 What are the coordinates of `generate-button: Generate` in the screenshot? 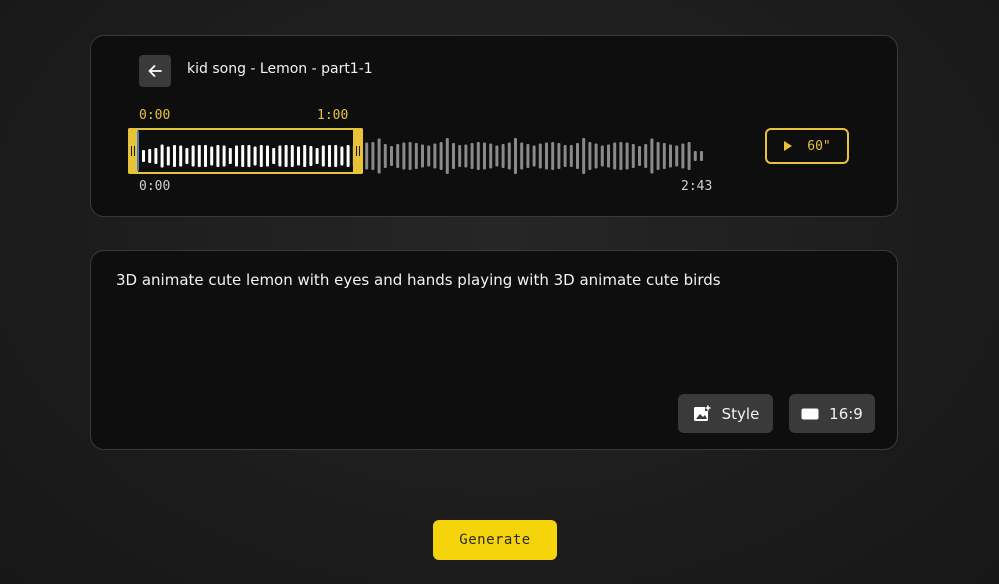 It's located at (495, 540).